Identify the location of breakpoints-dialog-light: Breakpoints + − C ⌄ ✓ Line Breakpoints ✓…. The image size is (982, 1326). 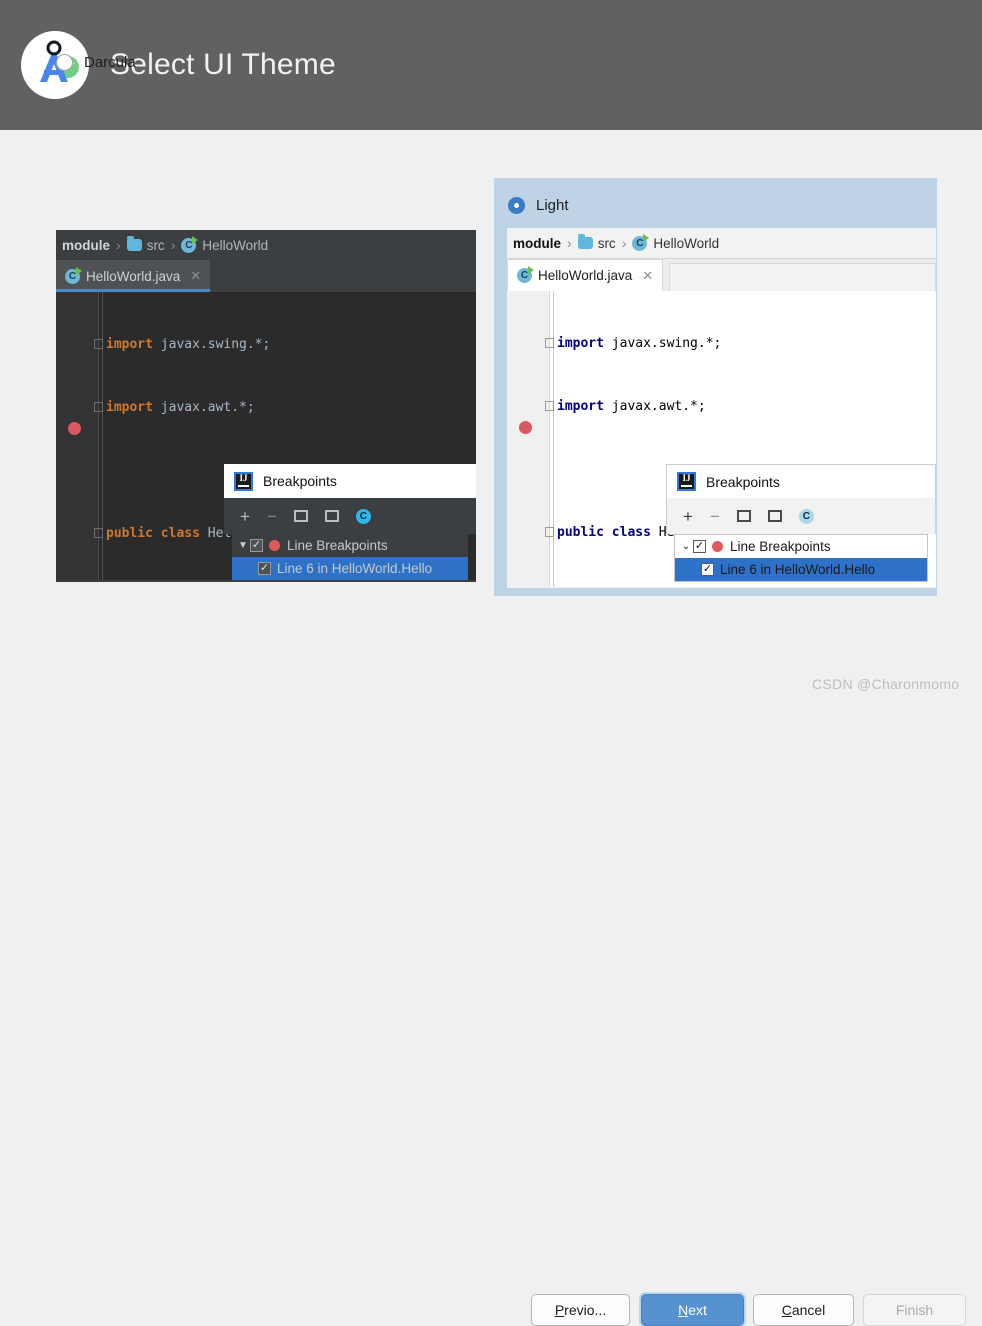
(801, 526).